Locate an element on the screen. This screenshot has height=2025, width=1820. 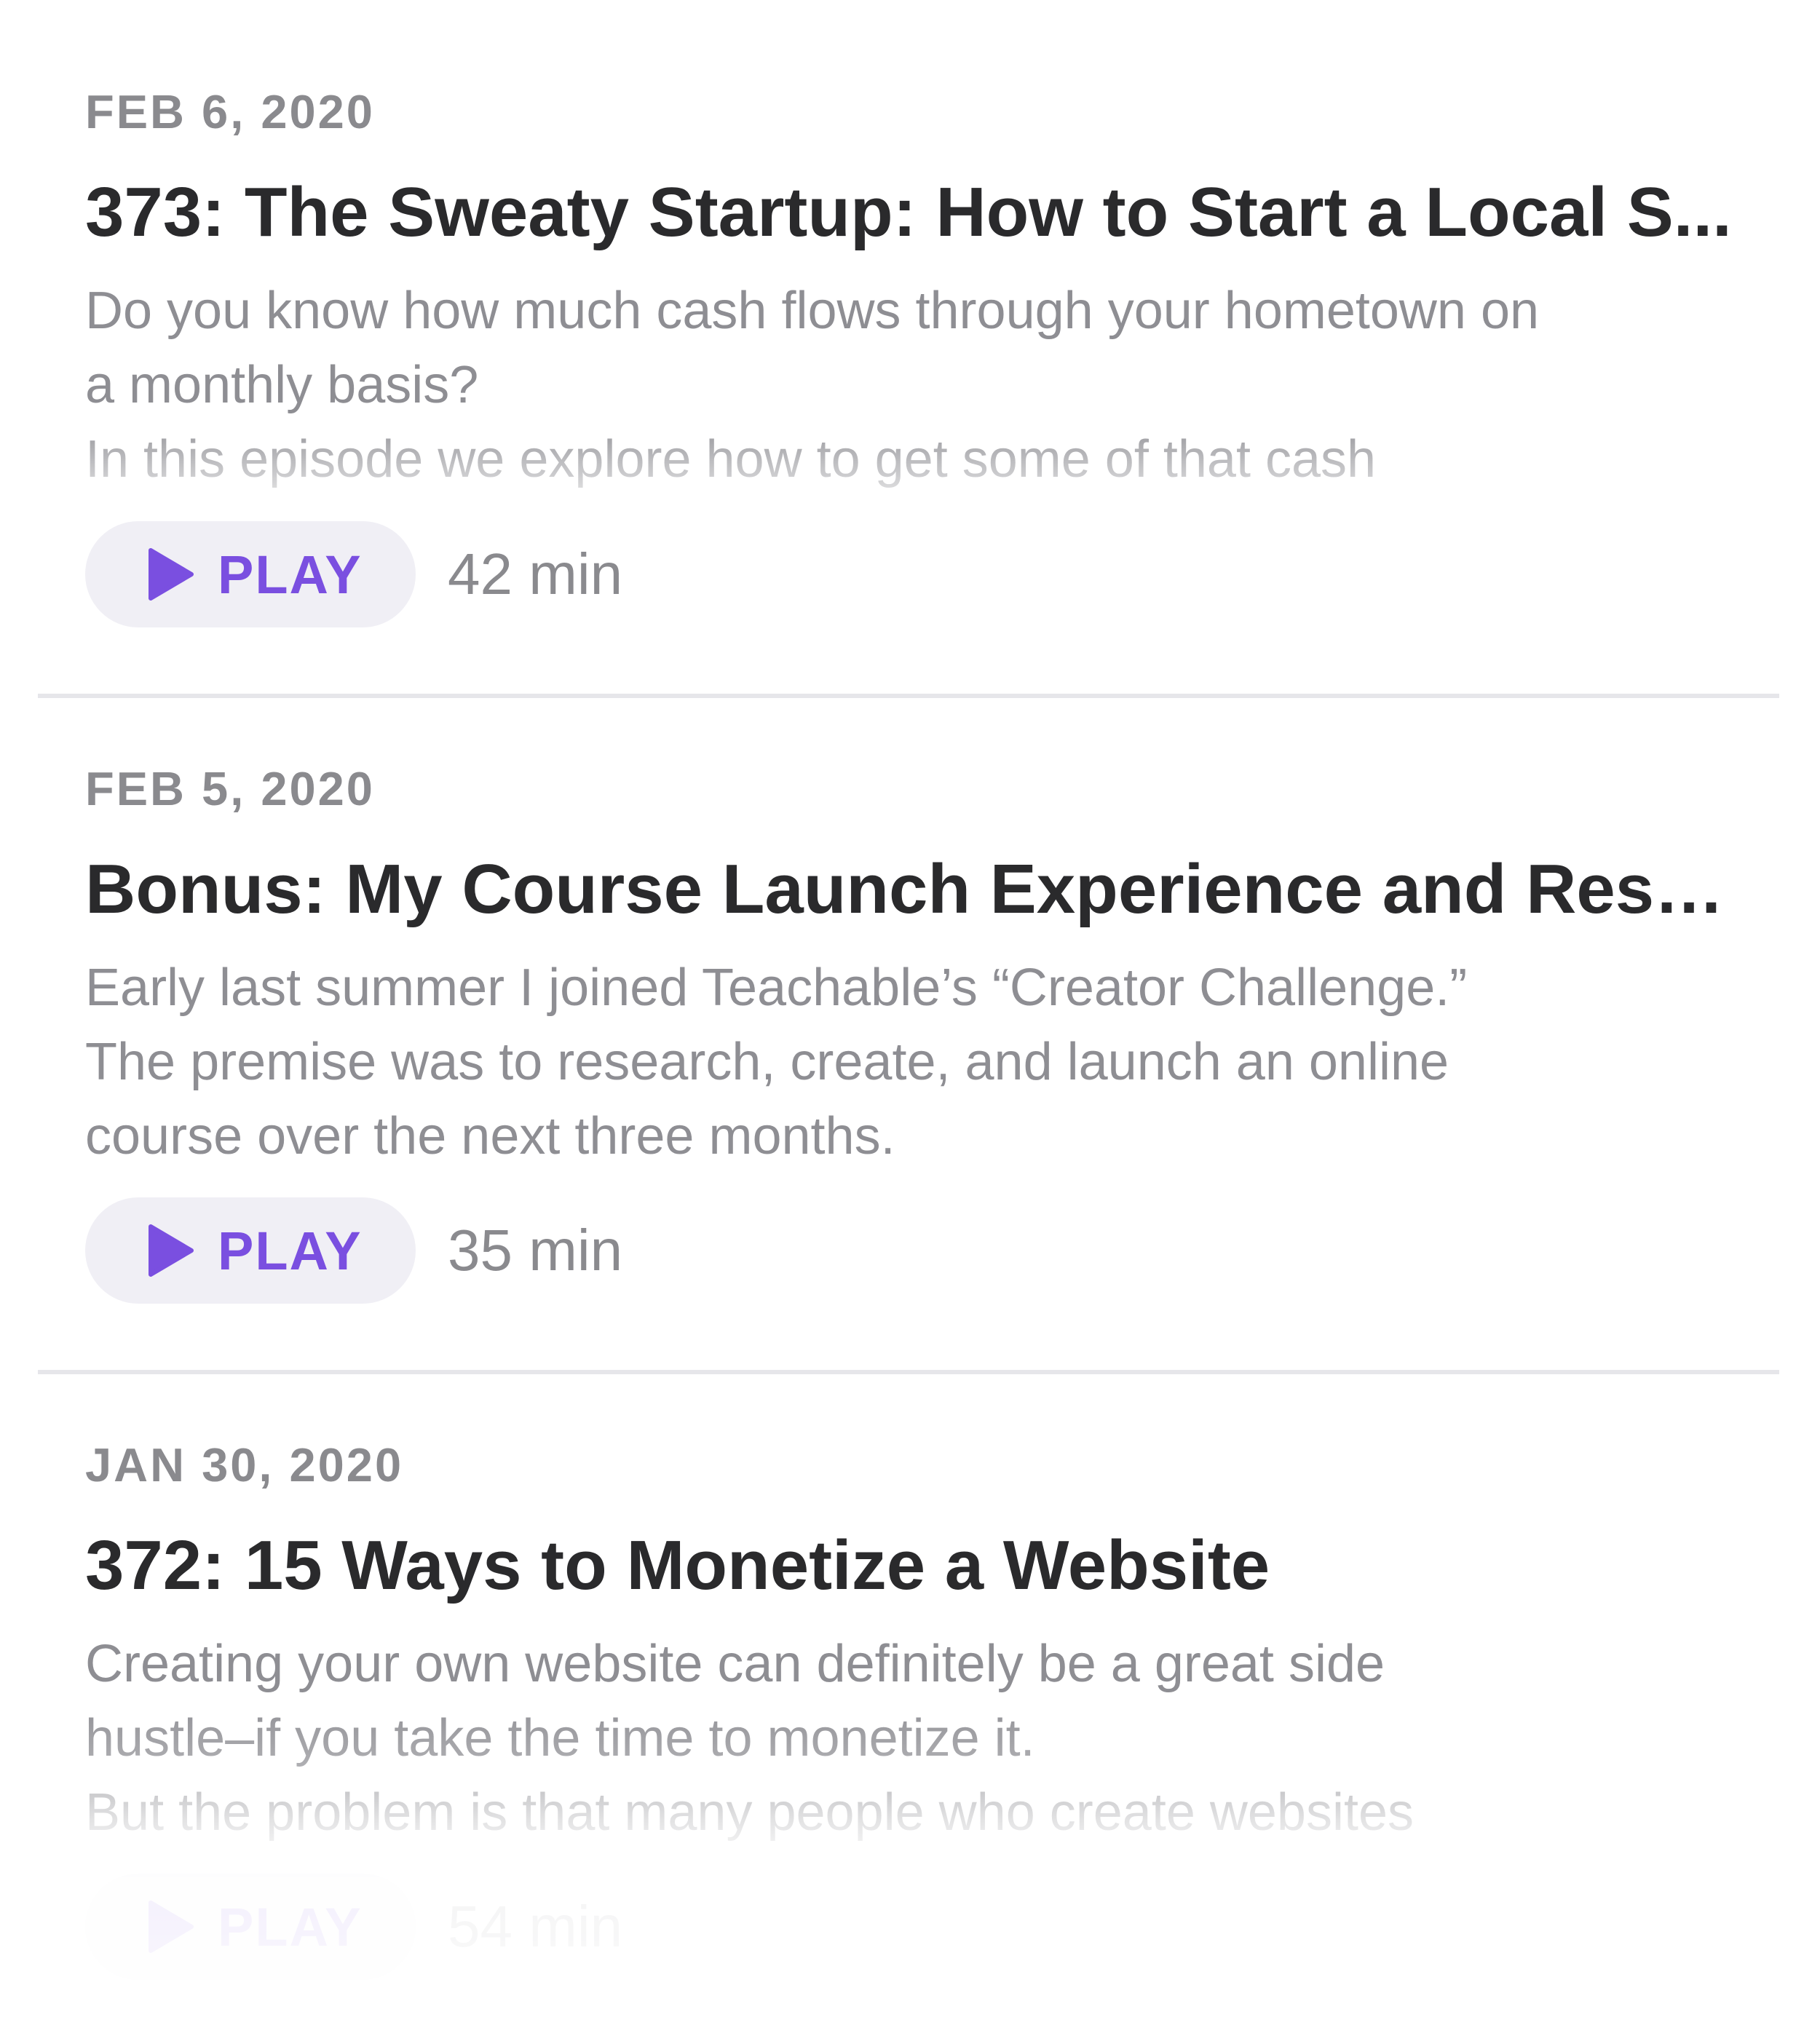
episode-title: 372: 15 Ways to Monetize a Website is located at coordinates (915, 1566).